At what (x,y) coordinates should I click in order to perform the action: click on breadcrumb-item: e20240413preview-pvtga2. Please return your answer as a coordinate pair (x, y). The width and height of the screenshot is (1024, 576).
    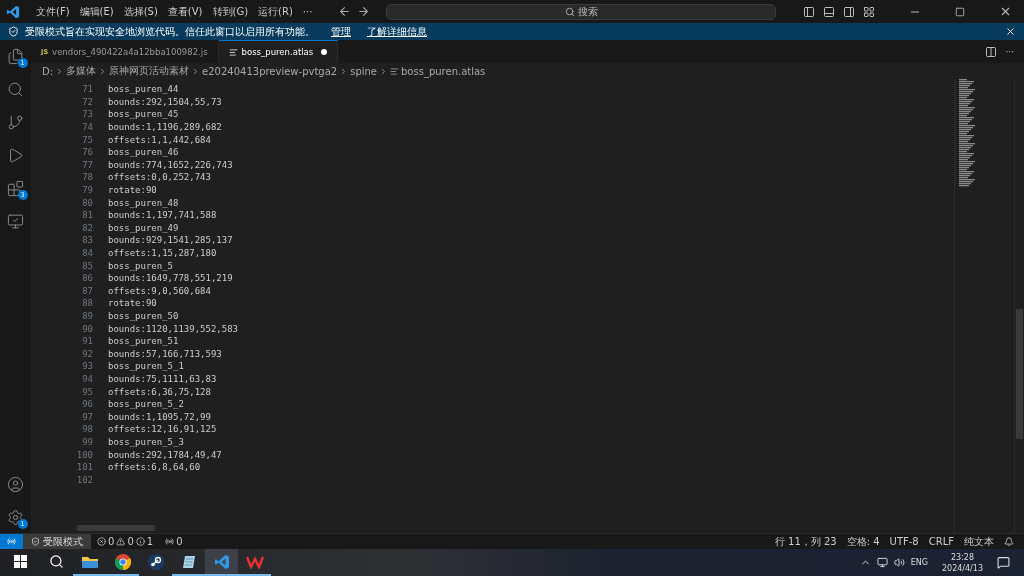
    Looking at the image, I should click on (270, 71).